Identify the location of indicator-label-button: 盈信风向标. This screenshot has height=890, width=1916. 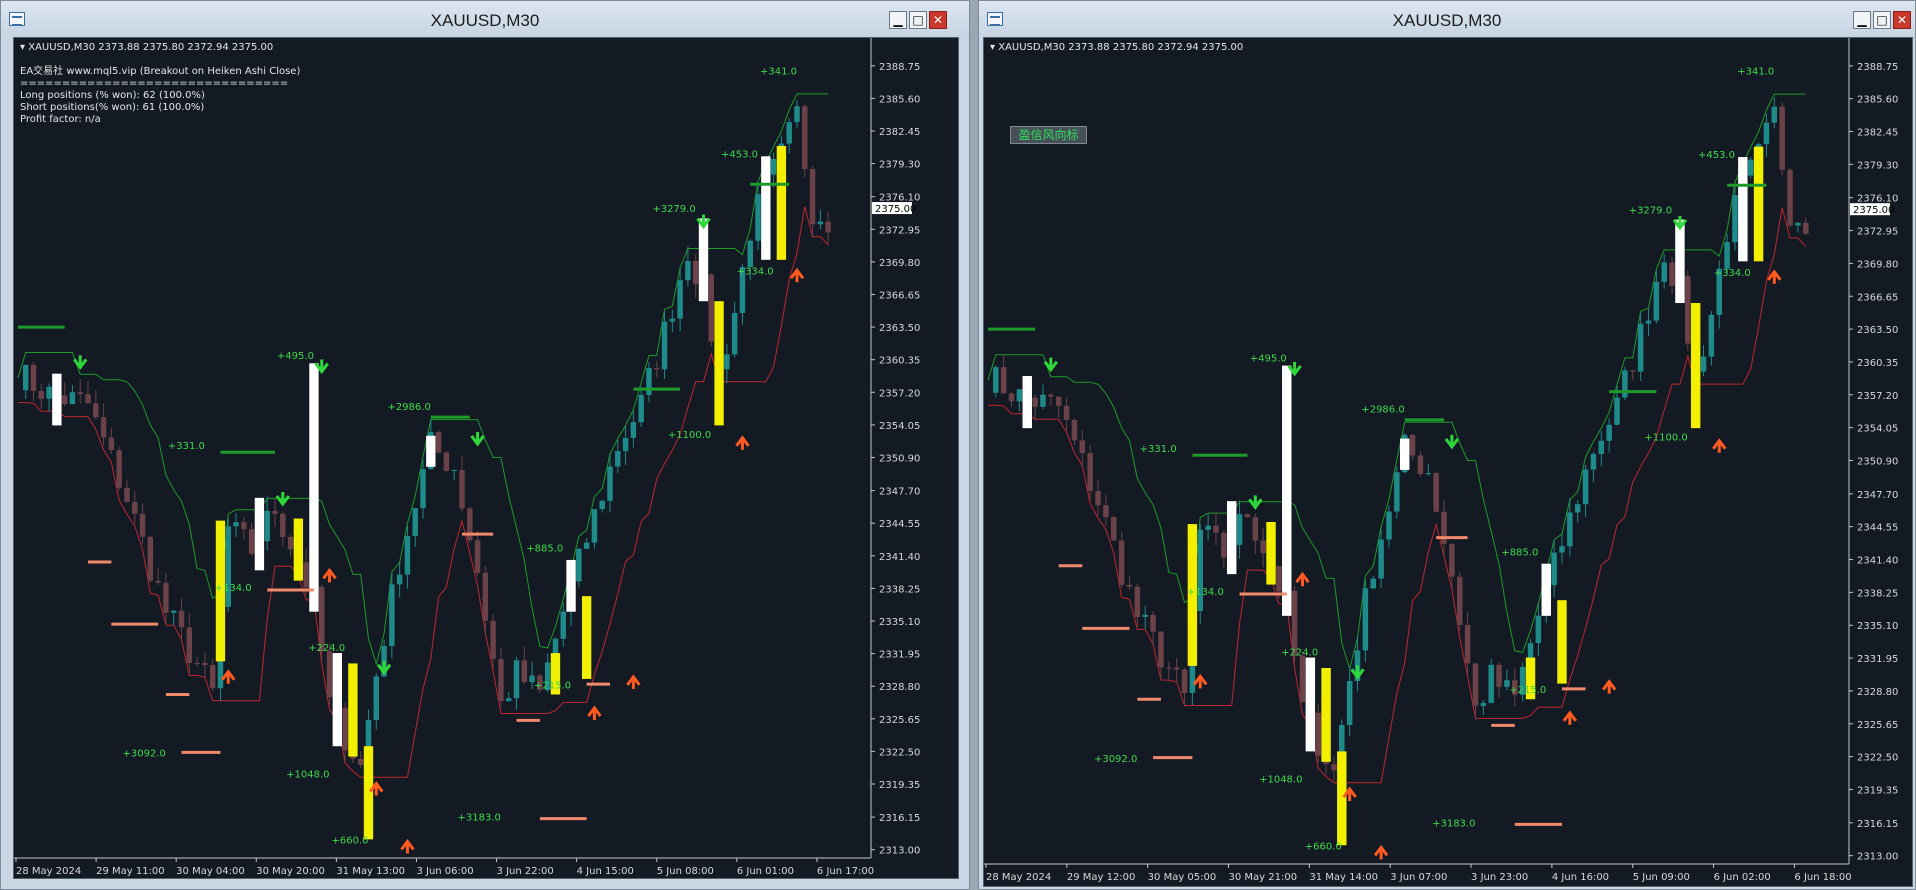
(1048, 135).